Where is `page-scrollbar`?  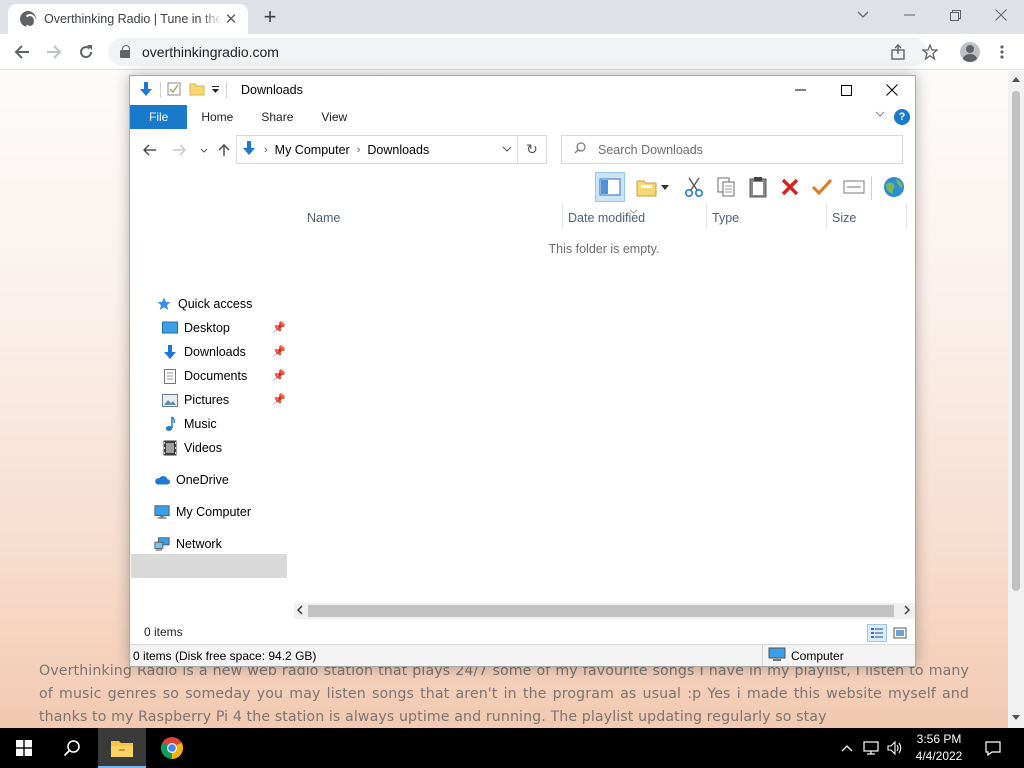
page-scrollbar is located at coordinates (1016, 399).